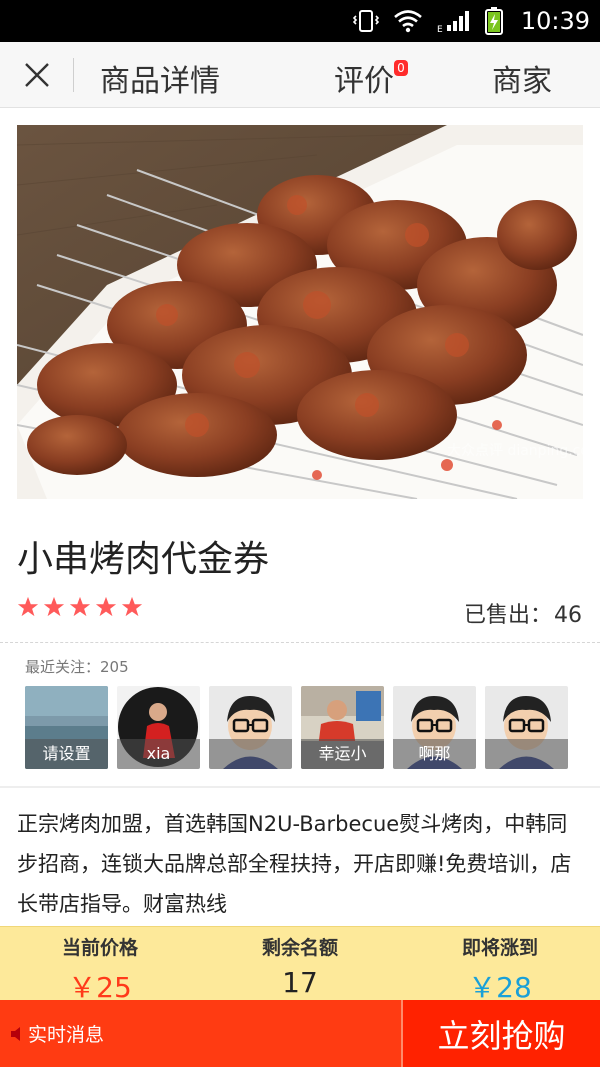 Image resolution: width=600 pixels, height=1067 pixels. What do you see at coordinates (300, 642) in the screenshot?
I see `divider` at bounding box center [300, 642].